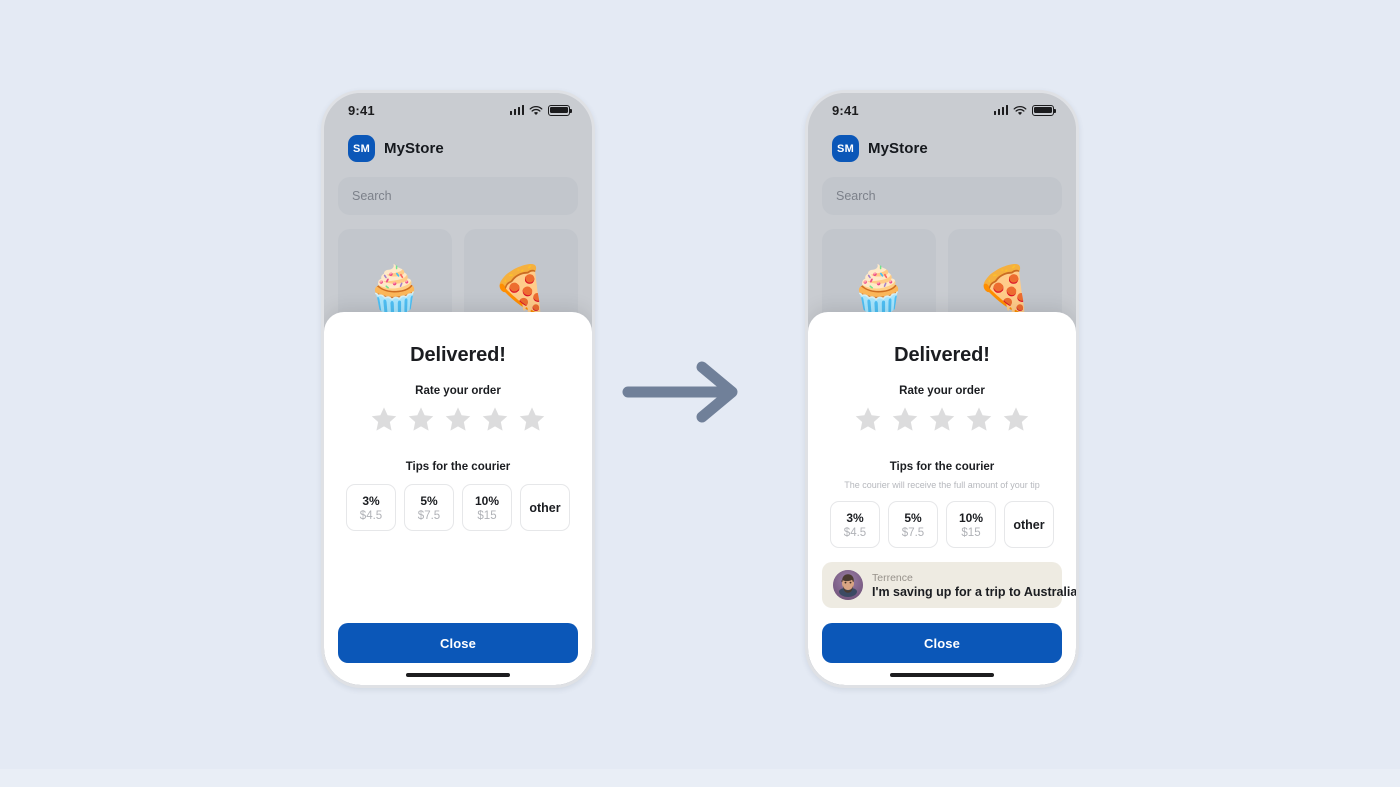 The image size is (1400, 787). What do you see at coordinates (848, 585) in the screenshot?
I see `courier-avatar-photo` at bounding box center [848, 585].